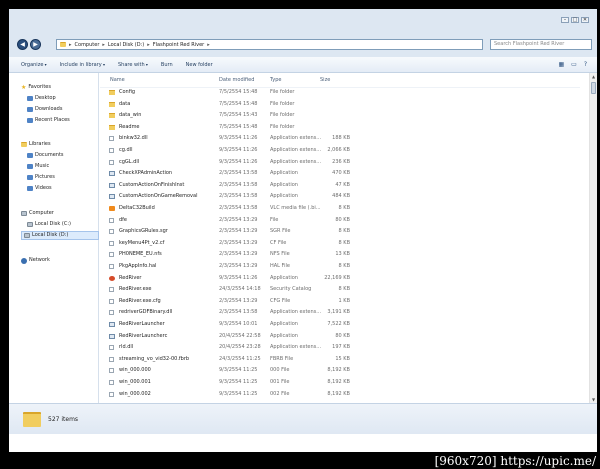  Describe the element at coordinates (70, 44) in the screenshot. I see `breadcrumb-chevron-icon: ▸` at that location.